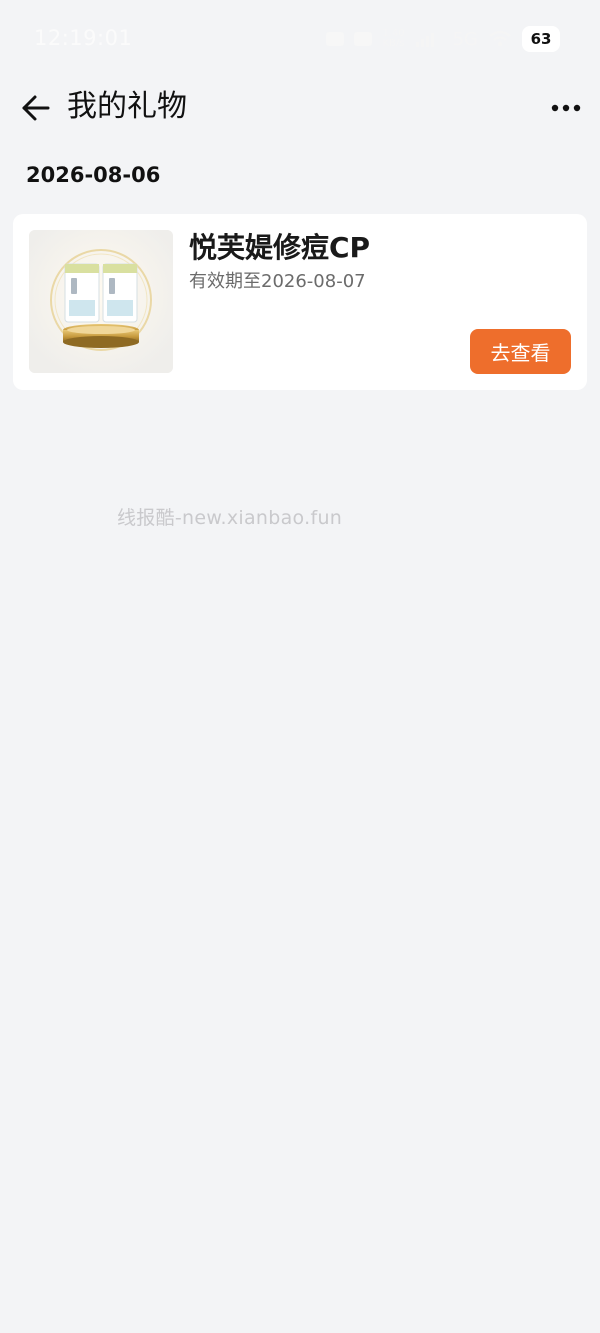  Describe the element at coordinates (541, 39) in the screenshot. I see `battery-level: 63` at that location.